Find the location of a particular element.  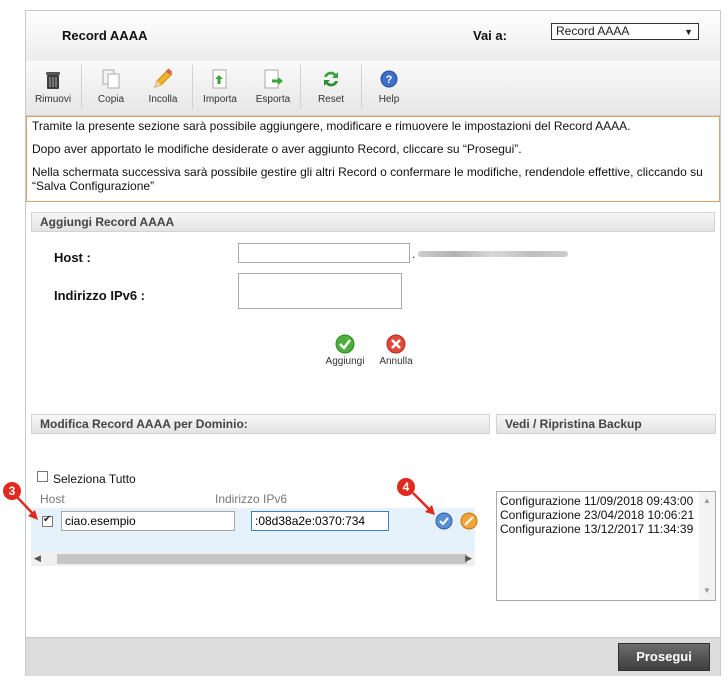

add-label: Aggiungi is located at coordinates (345, 361).